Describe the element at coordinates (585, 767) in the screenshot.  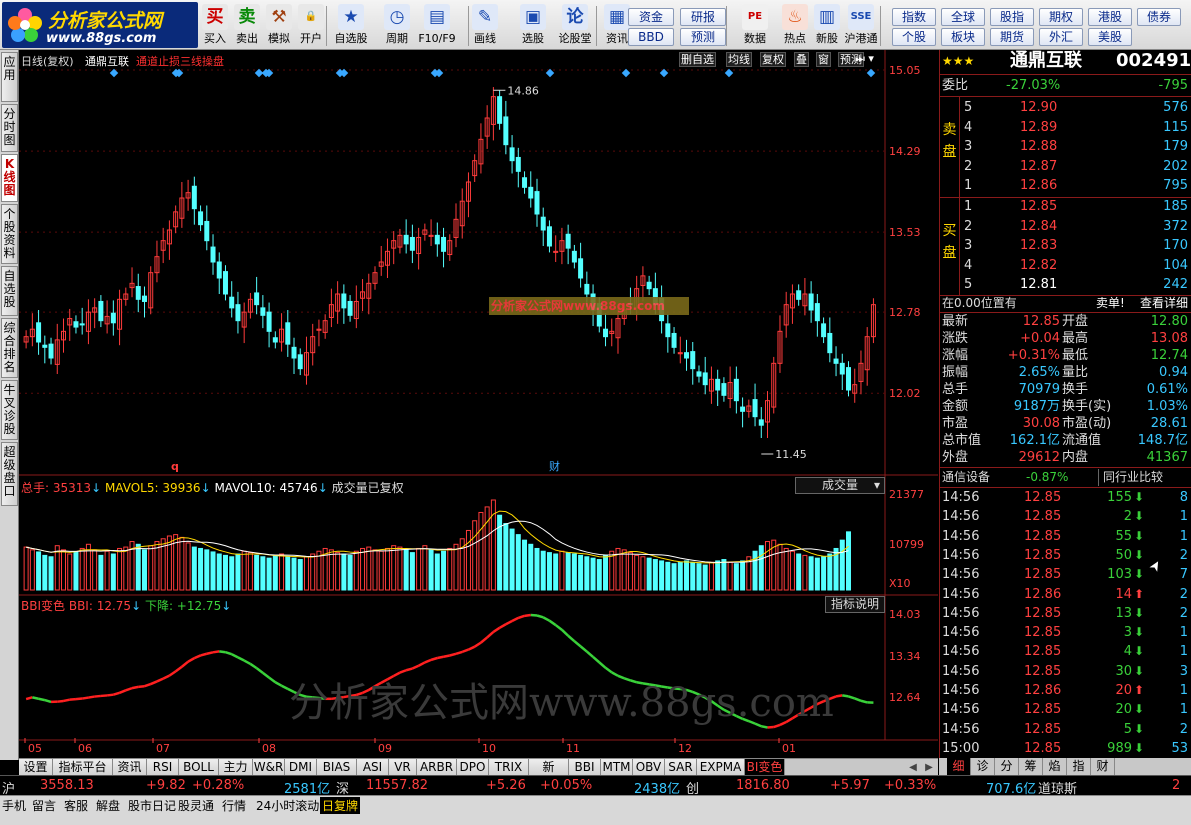
I see `indicator-tab-15: BBI` at that location.